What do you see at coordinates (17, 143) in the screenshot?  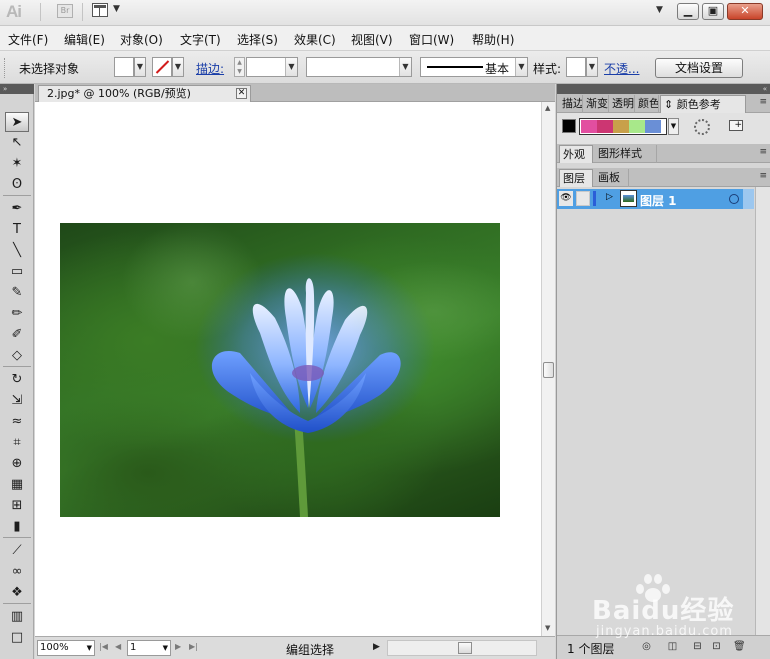 I see `direct-selection-tool-icon: ↖` at bounding box center [17, 143].